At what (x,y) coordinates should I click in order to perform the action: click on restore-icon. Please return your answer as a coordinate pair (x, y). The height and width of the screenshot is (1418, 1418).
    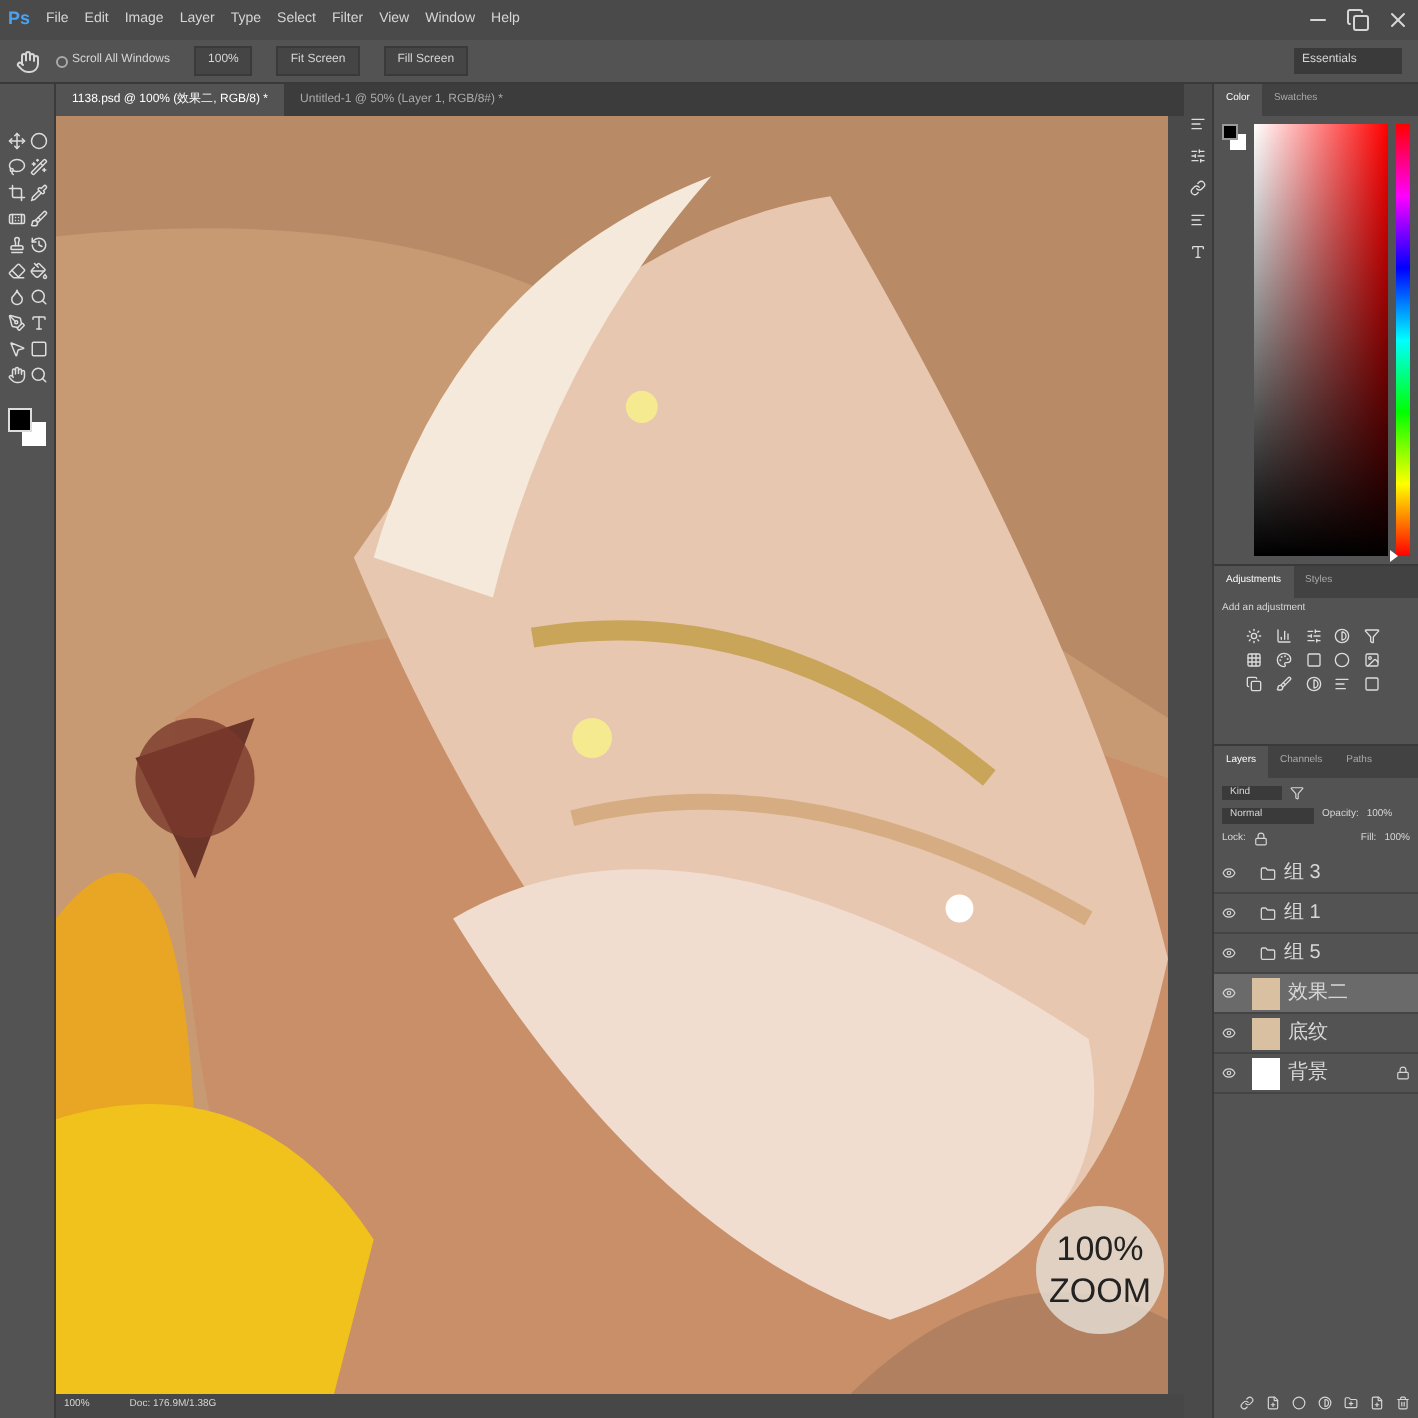
    Looking at the image, I should click on (1358, 20).